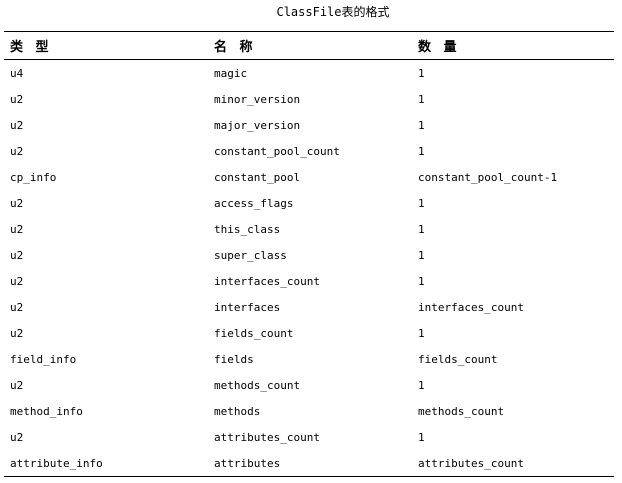  I want to click on table-row: u2 constant_pool_count 1, so click(309, 151).